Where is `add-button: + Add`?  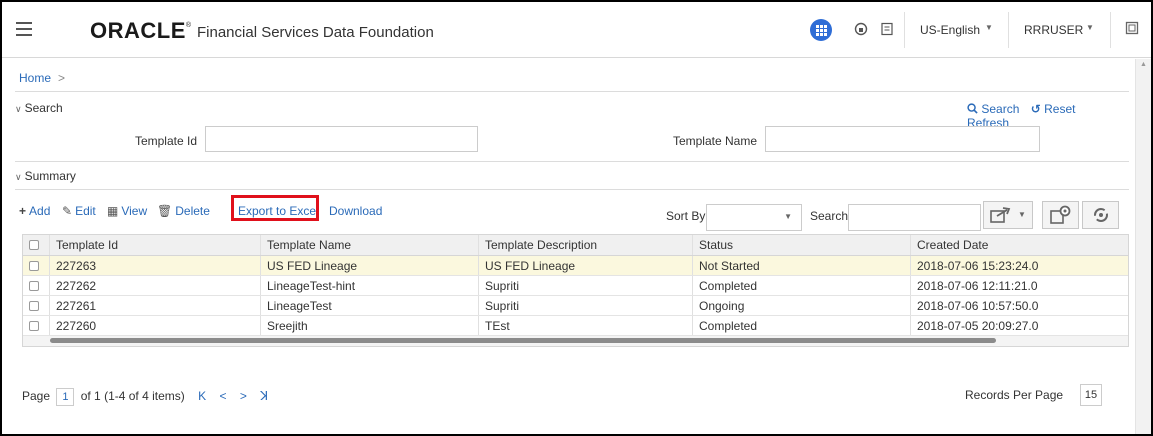
add-button: + Add is located at coordinates (34, 211).